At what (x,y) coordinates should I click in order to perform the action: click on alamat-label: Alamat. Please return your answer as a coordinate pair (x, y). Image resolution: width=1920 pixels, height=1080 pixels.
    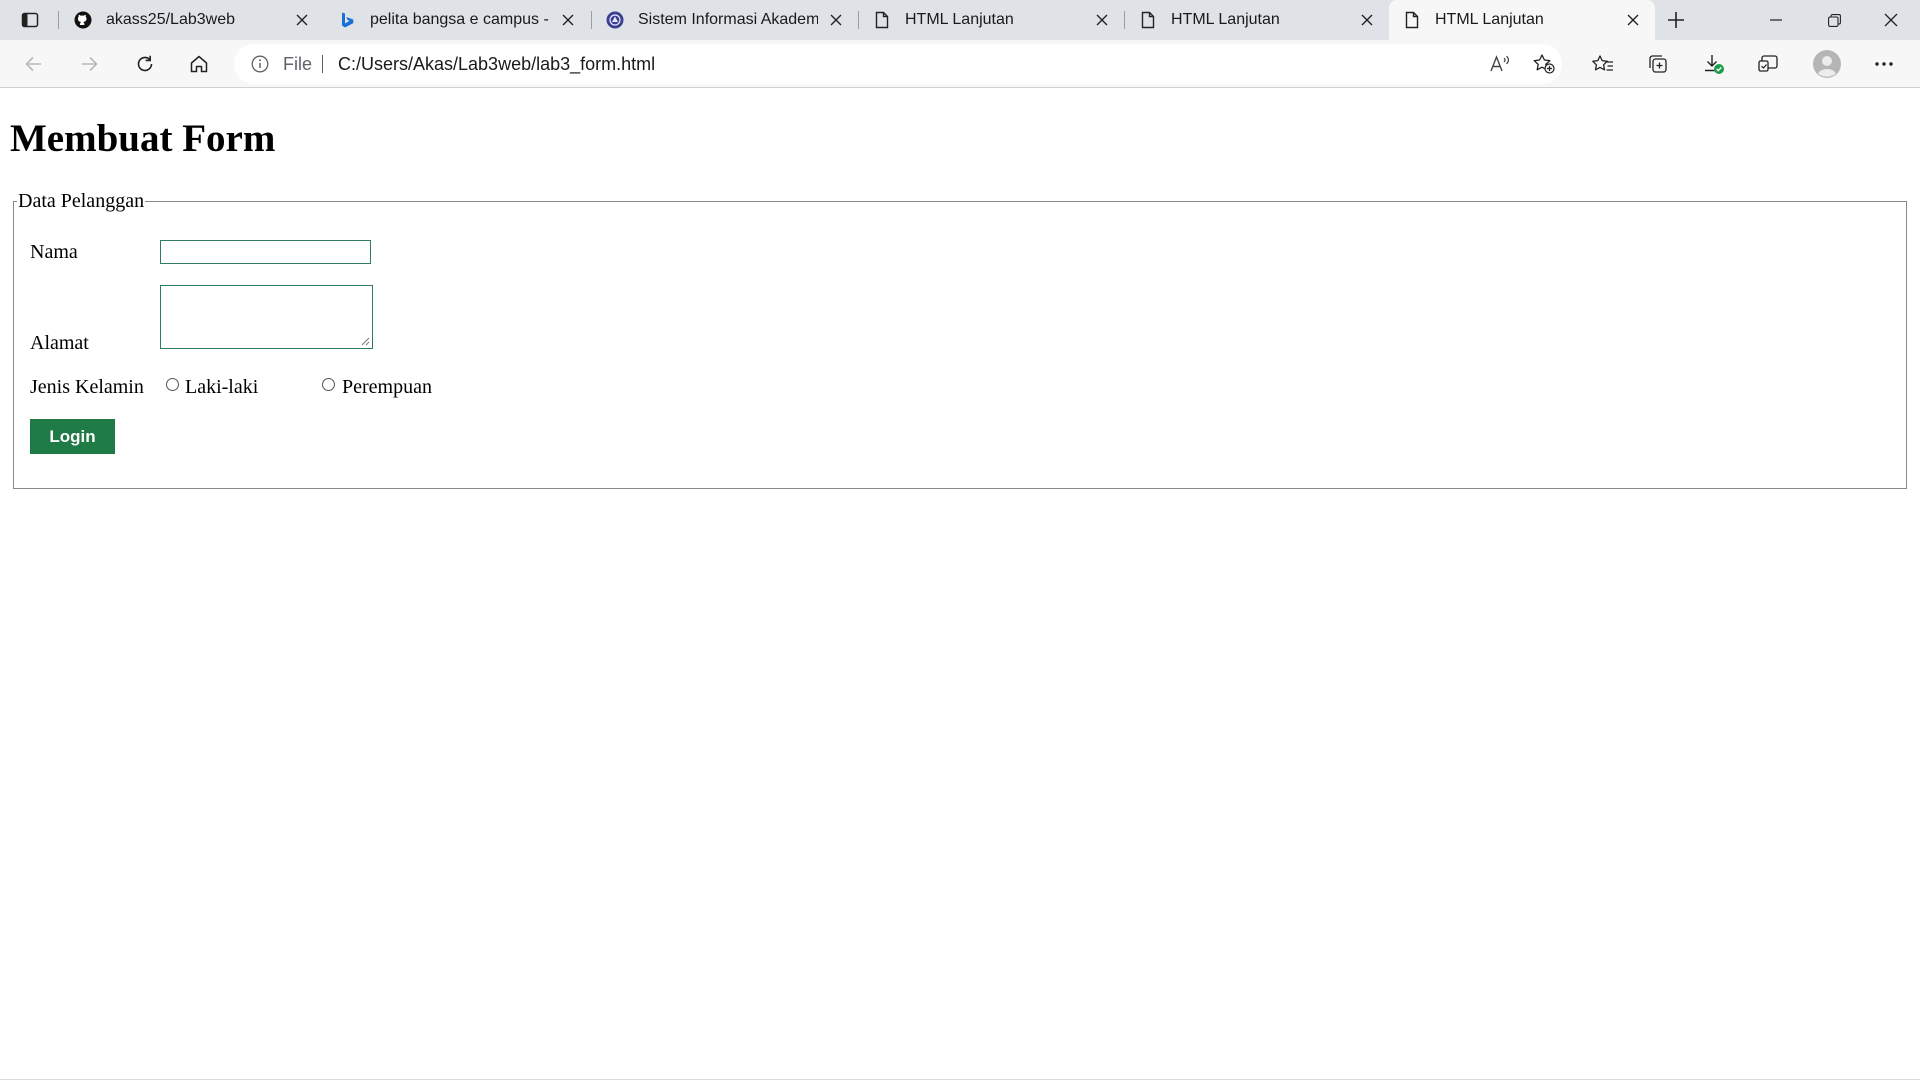
    Looking at the image, I should click on (59, 343).